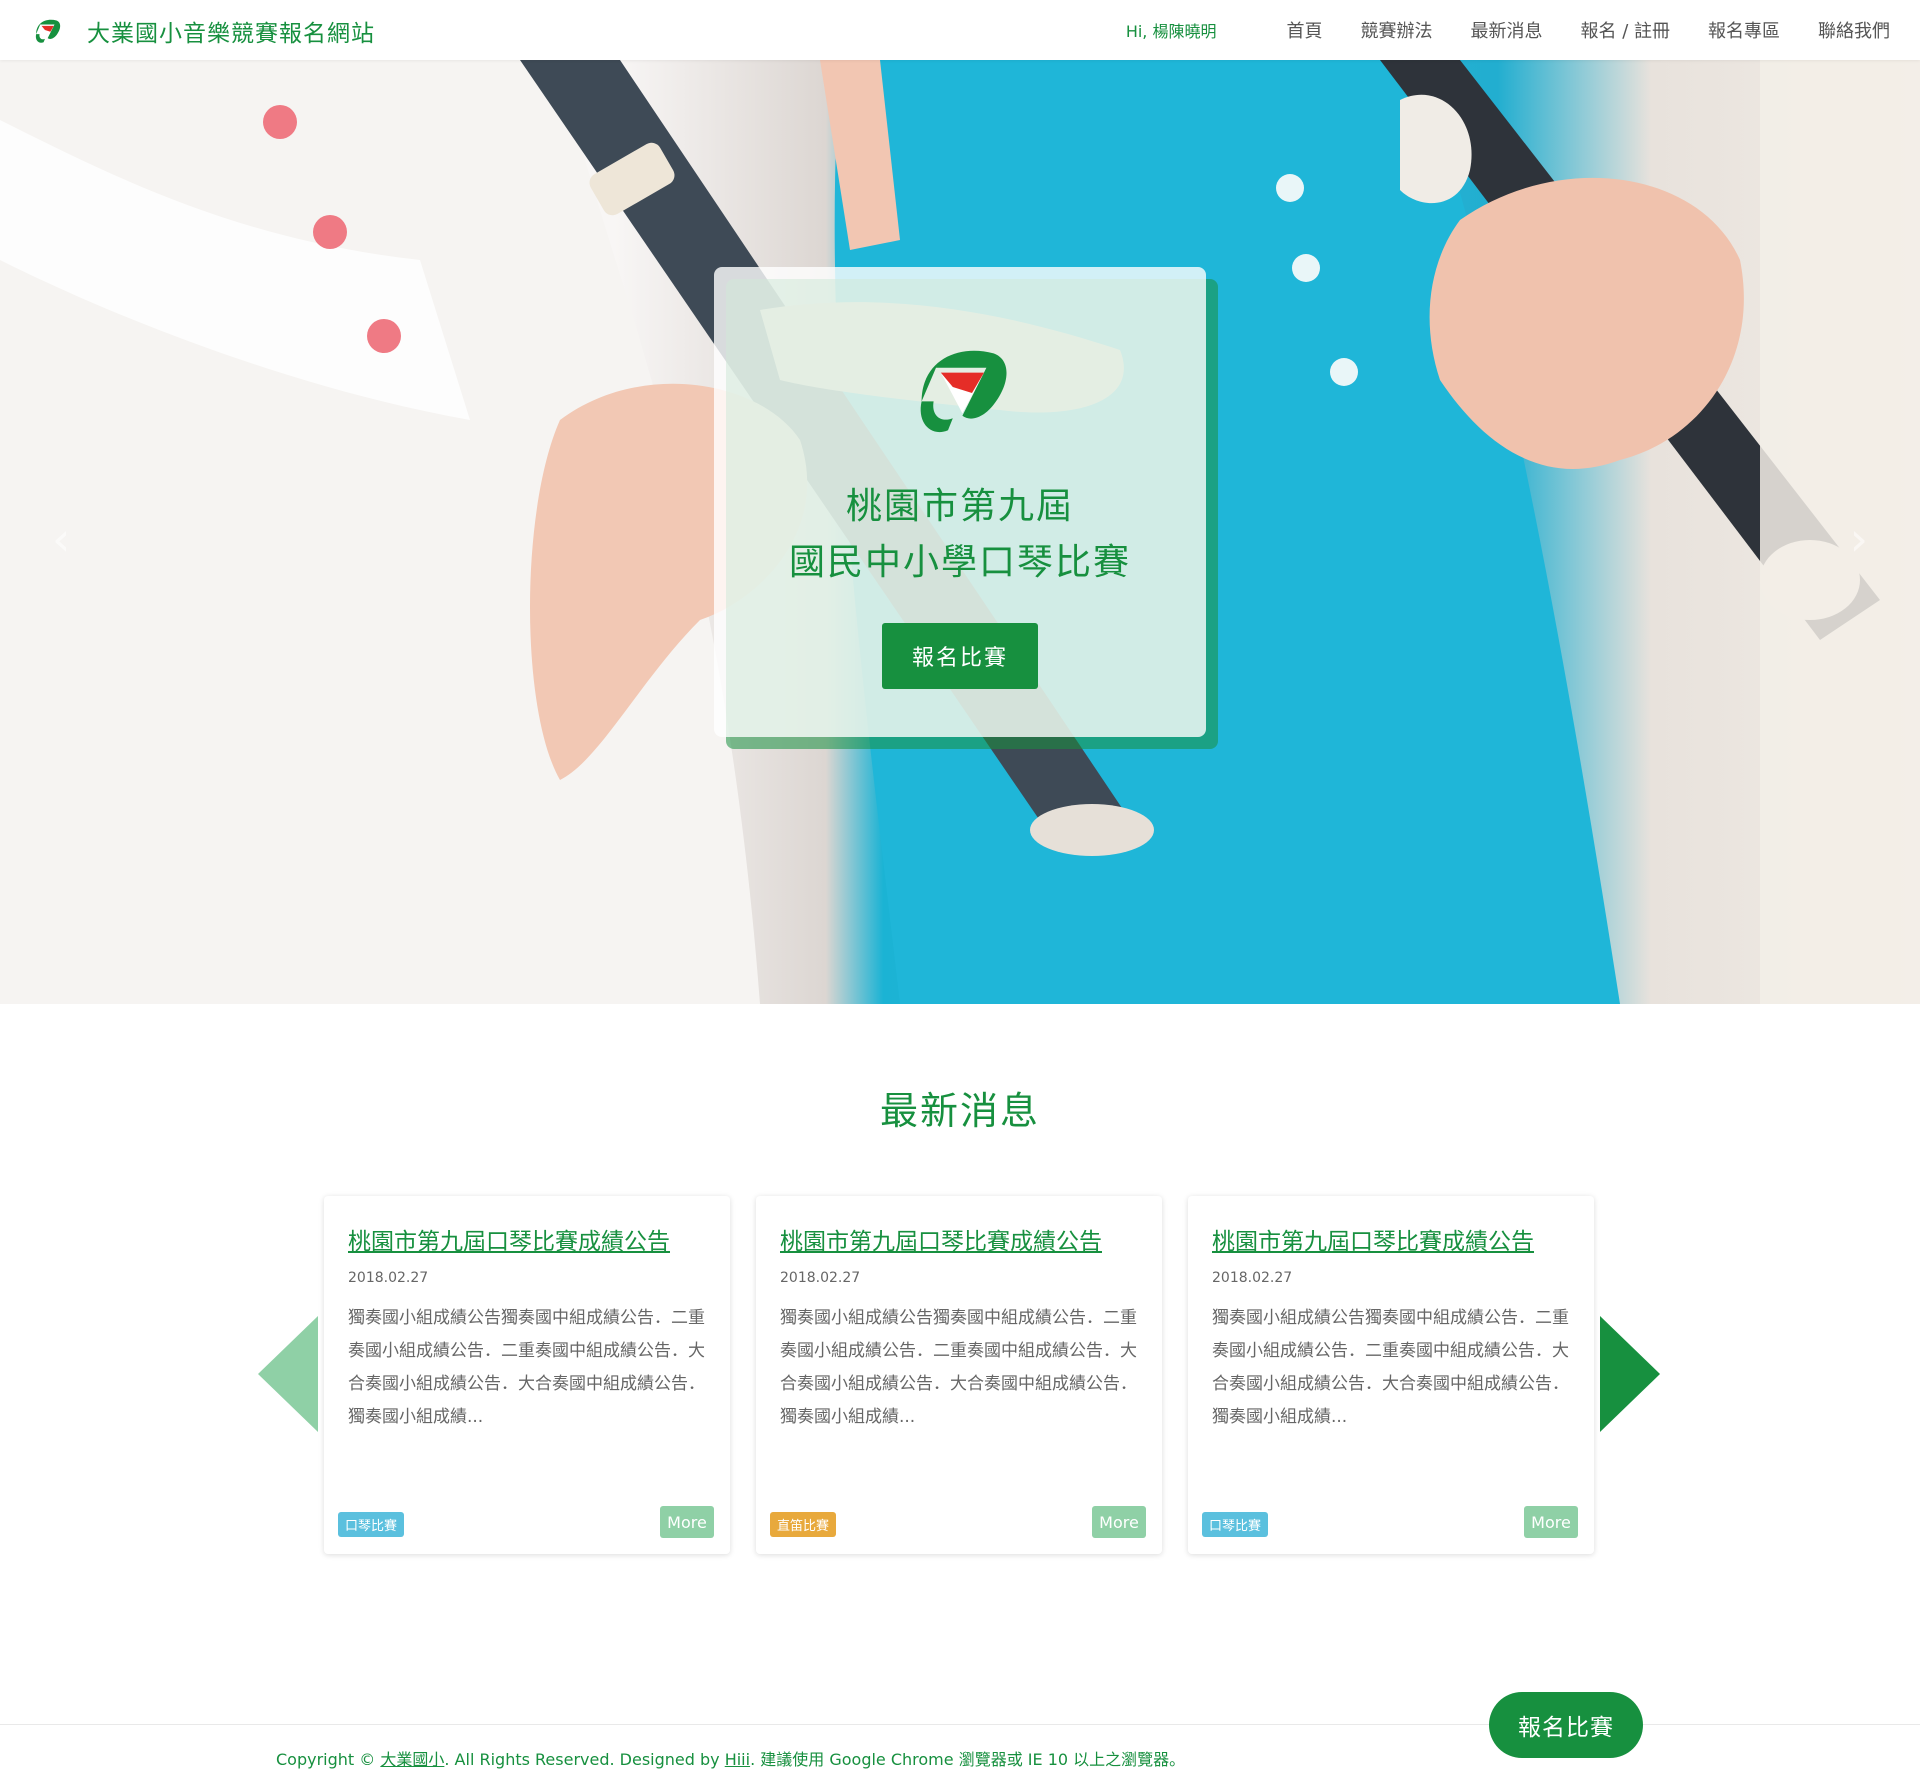  I want to click on school-link: 大業國小, so click(412, 1759).